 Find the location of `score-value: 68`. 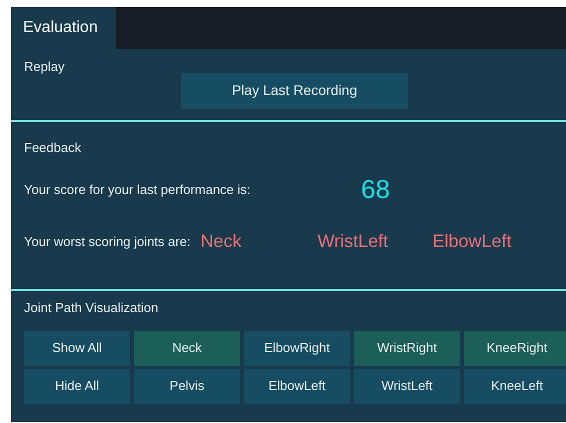

score-value: 68 is located at coordinates (375, 189).